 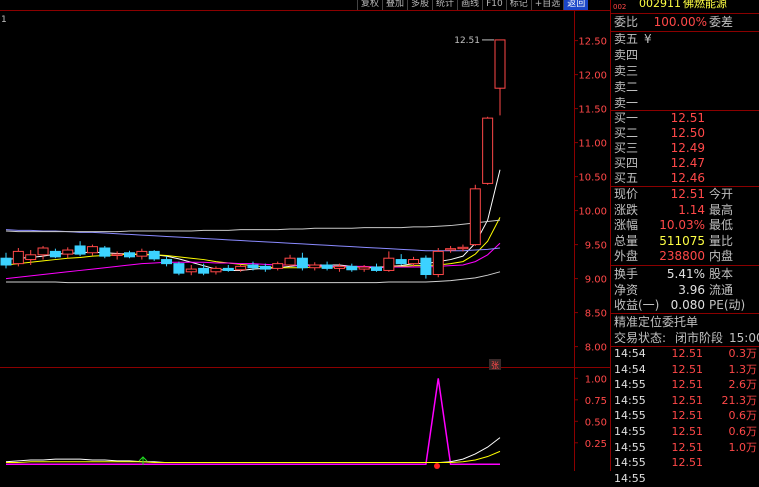 I want to click on sell-level-label: 卖二, so click(x=626, y=87).